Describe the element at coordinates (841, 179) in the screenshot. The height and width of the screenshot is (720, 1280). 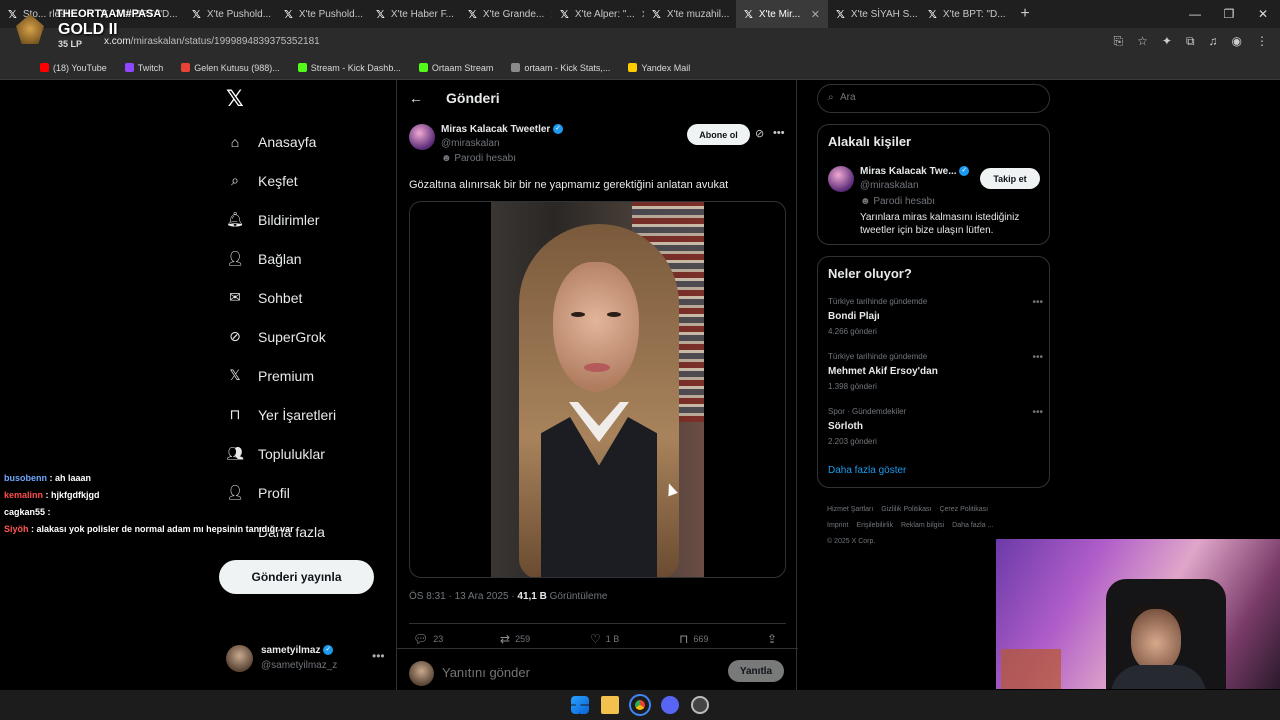
I see `related-avatar` at that location.